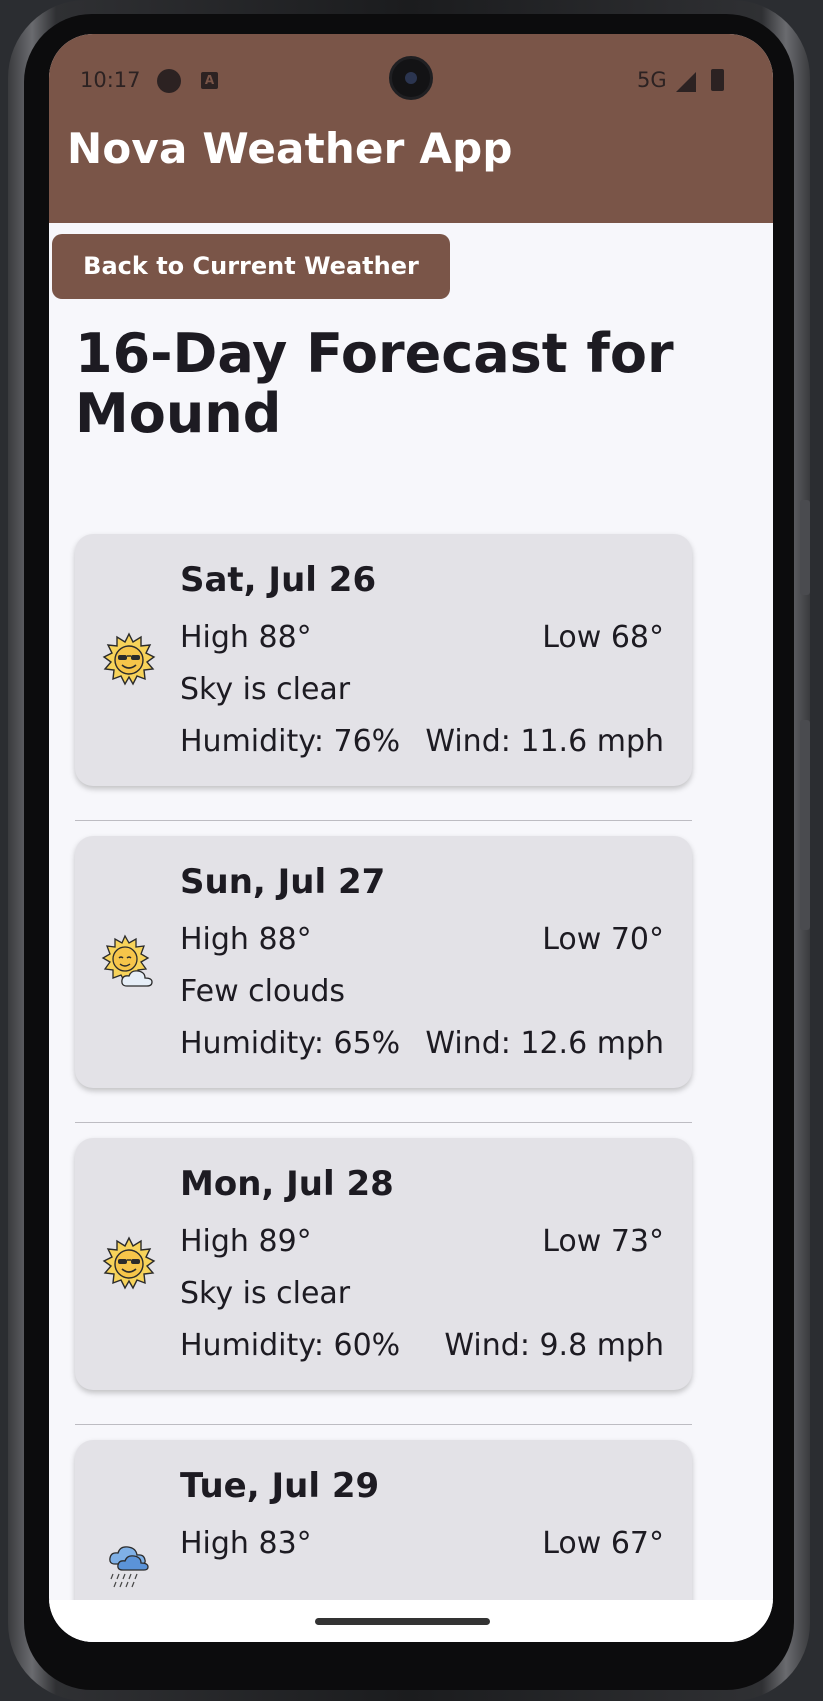 This screenshot has height=1701, width=823. Describe the element at coordinates (290, 741) in the screenshot. I see `forecast-humidity: Humidity: 76%` at that location.